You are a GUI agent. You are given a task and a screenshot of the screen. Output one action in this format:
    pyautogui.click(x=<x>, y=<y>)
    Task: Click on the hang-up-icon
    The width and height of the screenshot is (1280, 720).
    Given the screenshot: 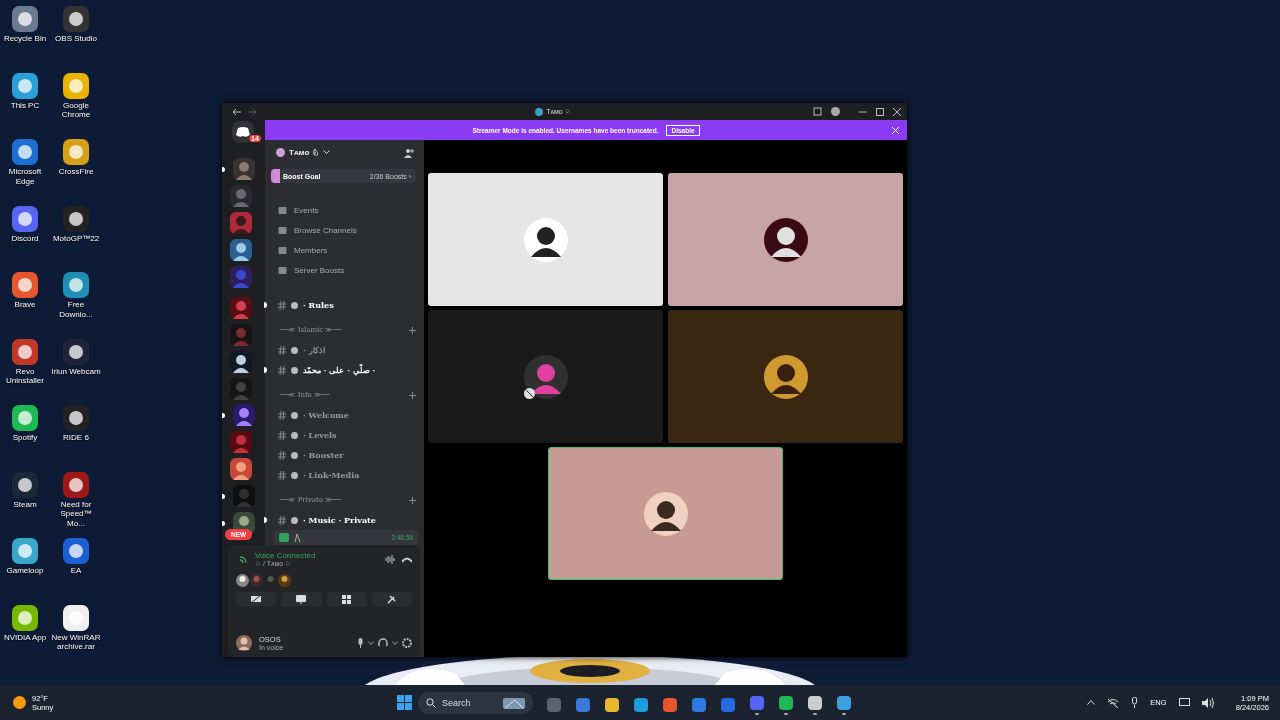 What is the action you would take?
    pyautogui.click(x=407, y=559)
    